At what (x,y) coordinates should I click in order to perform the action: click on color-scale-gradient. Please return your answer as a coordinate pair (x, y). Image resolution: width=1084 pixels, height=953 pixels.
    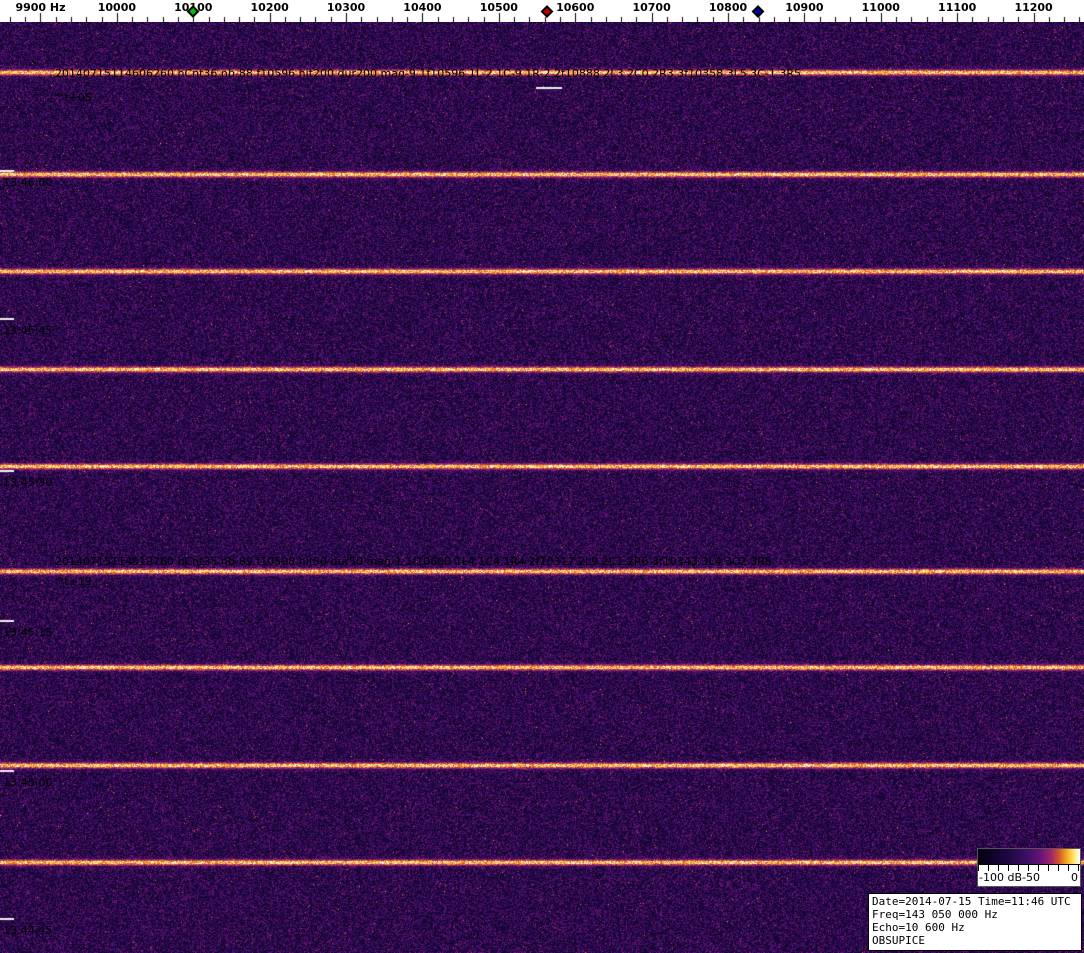
    Looking at the image, I should click on (1029, 857).